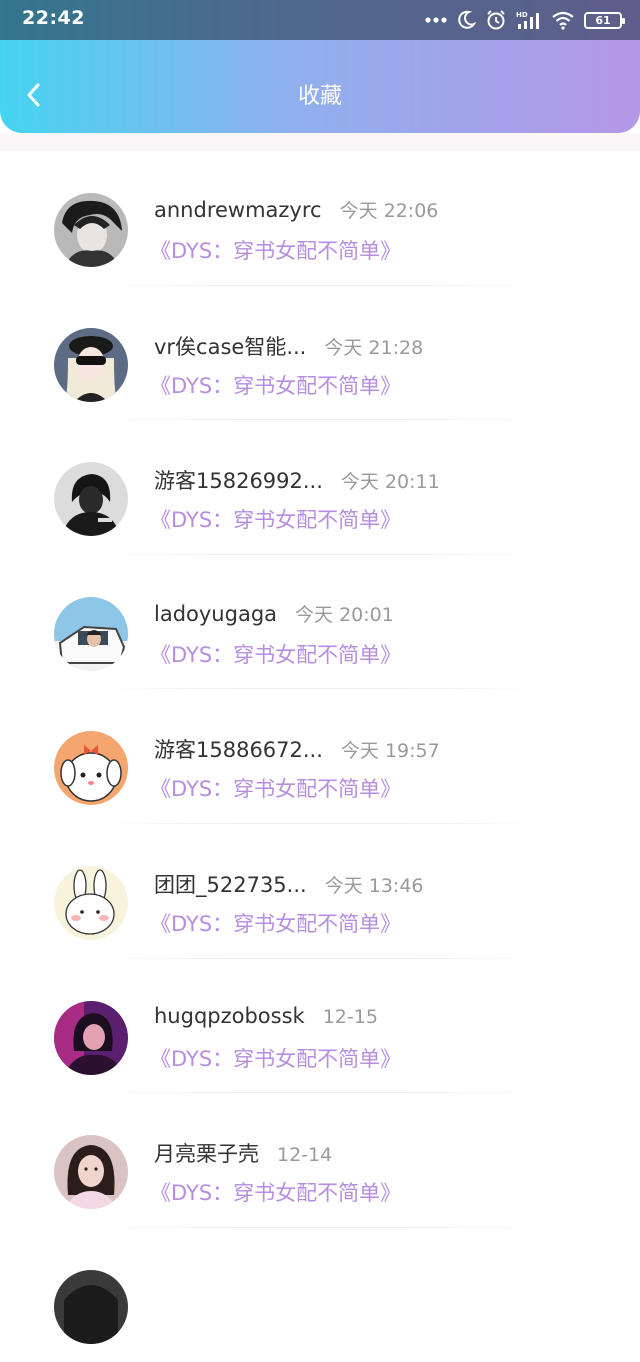 Image resolution: width=640 pixels, height=1362 pixels. I want to click on timestamp: 今天 13:46, so click(374, 885).